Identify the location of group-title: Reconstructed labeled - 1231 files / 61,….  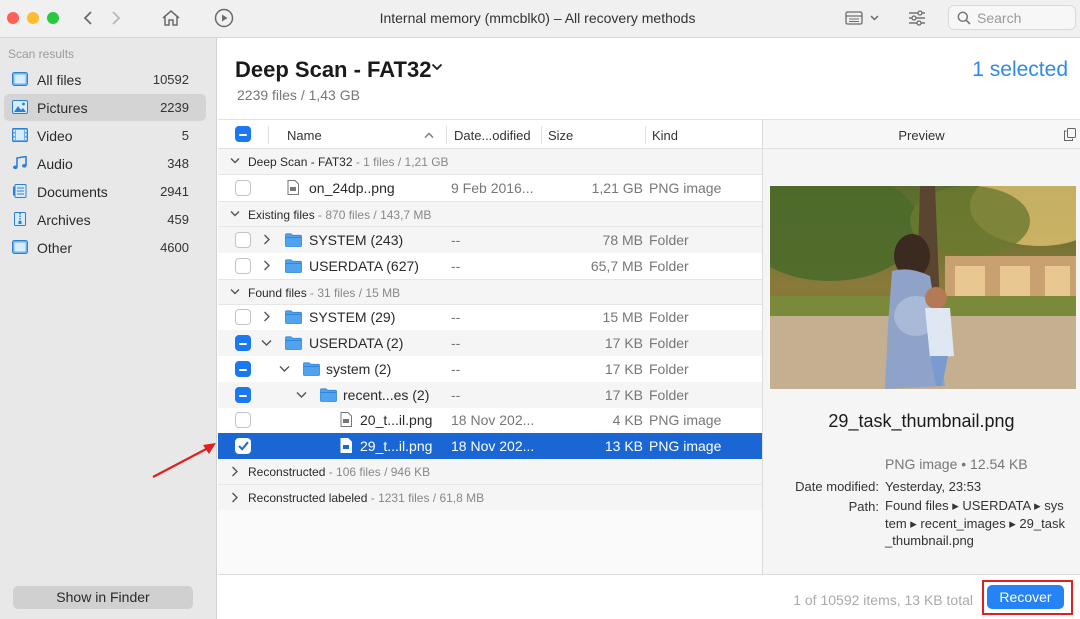
(366, 498).